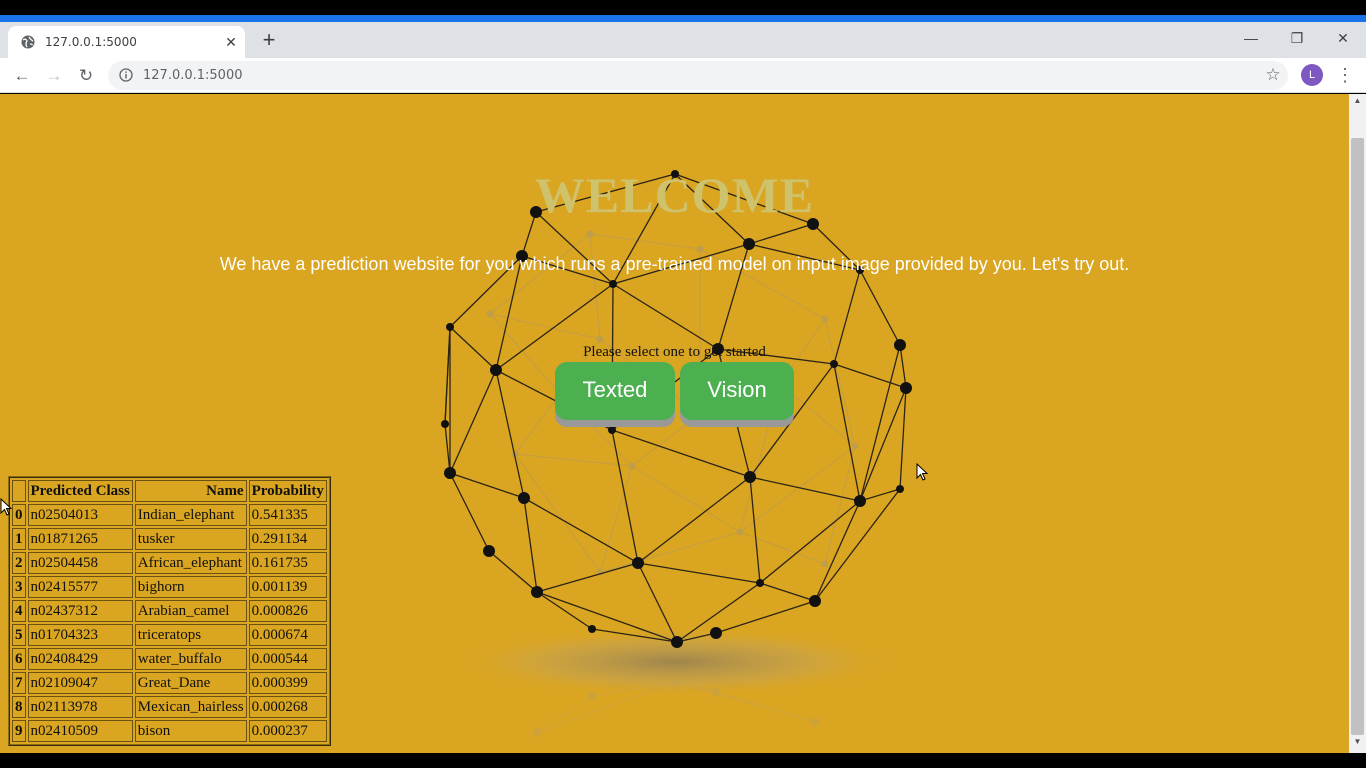  I want to click on scrollbar-thumb, so click(1357, 436).